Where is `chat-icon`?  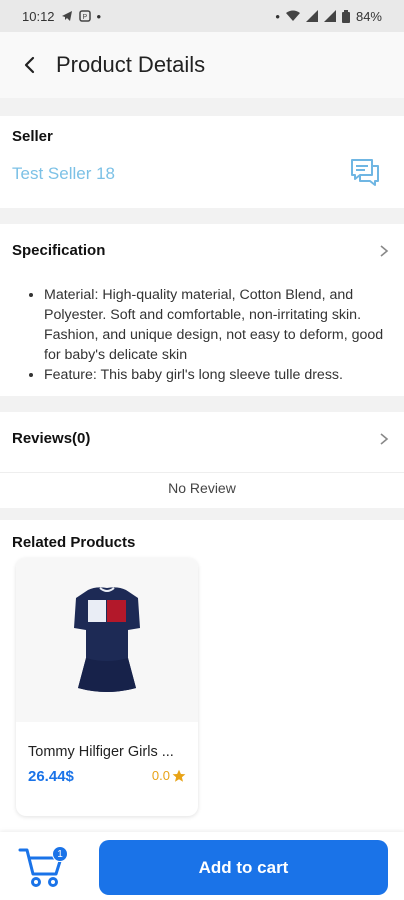
chat-icon is located at coordinates (365, 172).